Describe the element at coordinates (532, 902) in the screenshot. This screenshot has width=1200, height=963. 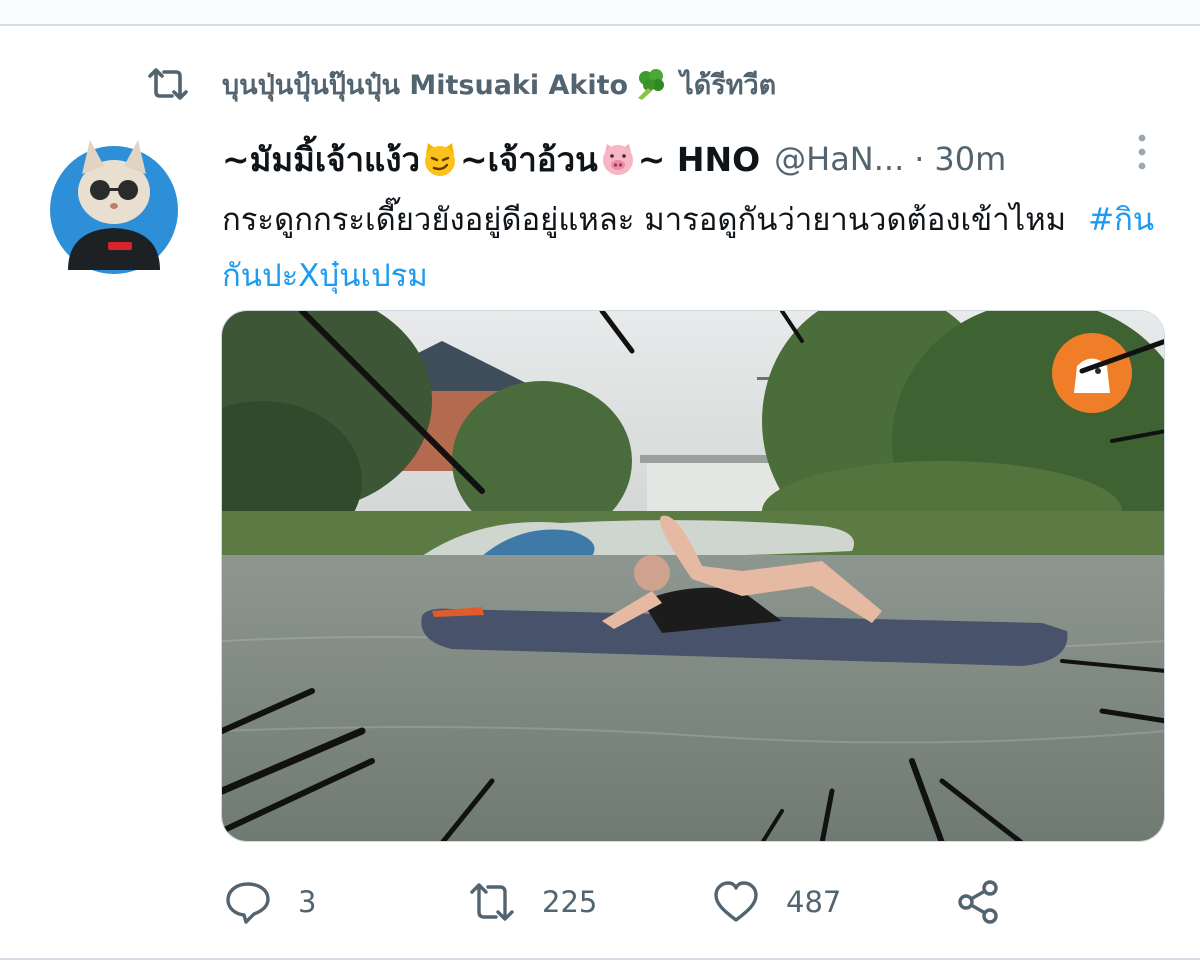
I see `retweet-button: 225` at that location.